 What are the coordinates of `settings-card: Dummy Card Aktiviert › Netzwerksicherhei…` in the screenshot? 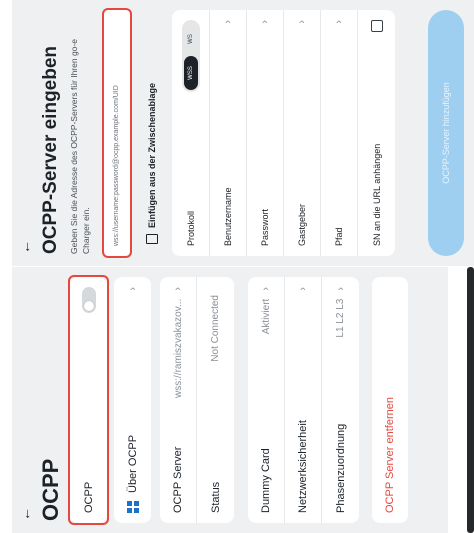 It's located at (303, 400).